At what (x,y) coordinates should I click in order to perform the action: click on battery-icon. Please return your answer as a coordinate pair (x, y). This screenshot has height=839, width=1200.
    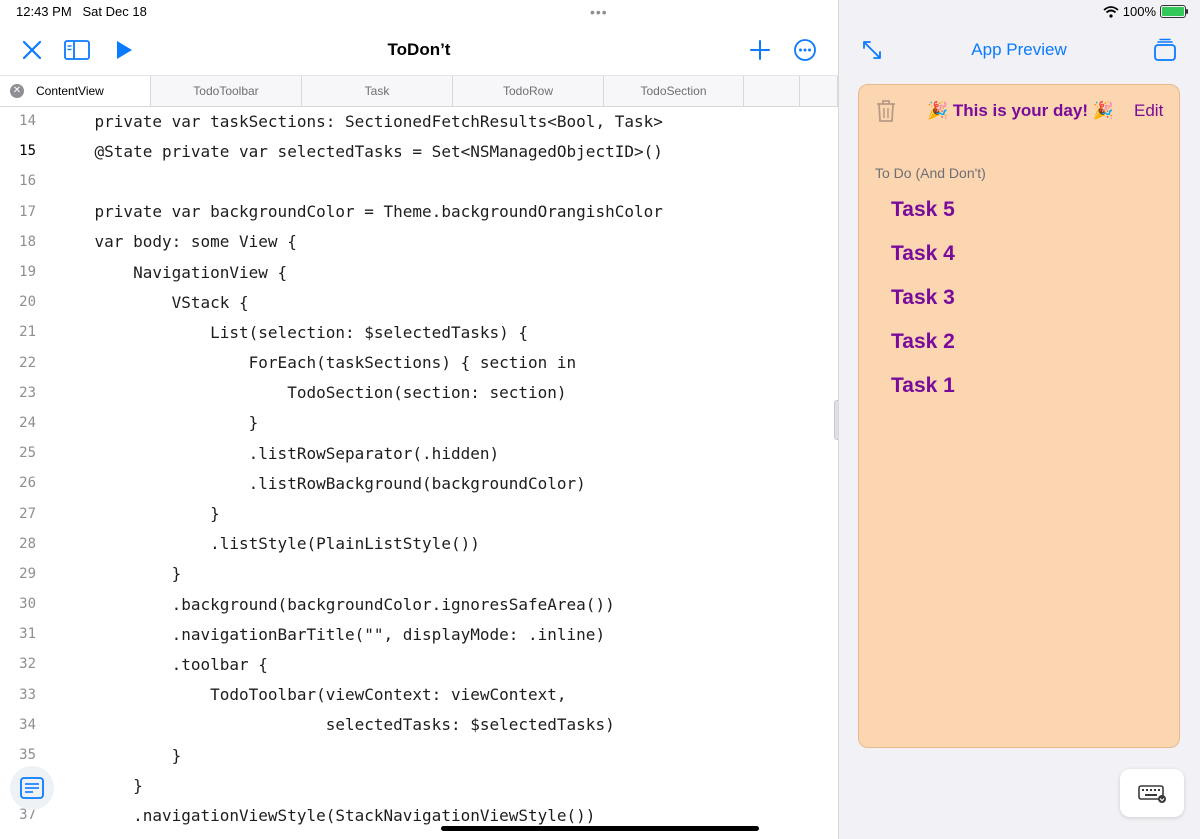
    Looking at the image, I should click on (1174, 11).